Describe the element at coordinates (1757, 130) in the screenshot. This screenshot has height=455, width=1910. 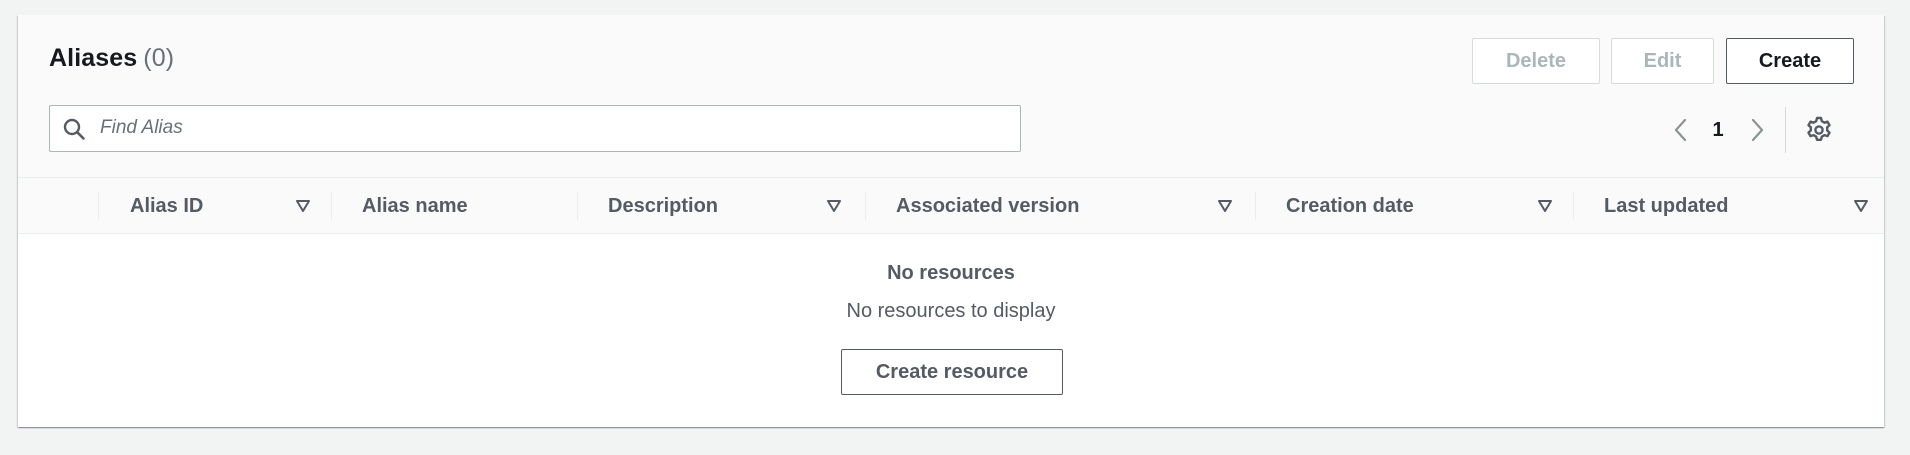
I see `chevron-right-icon` at that location.